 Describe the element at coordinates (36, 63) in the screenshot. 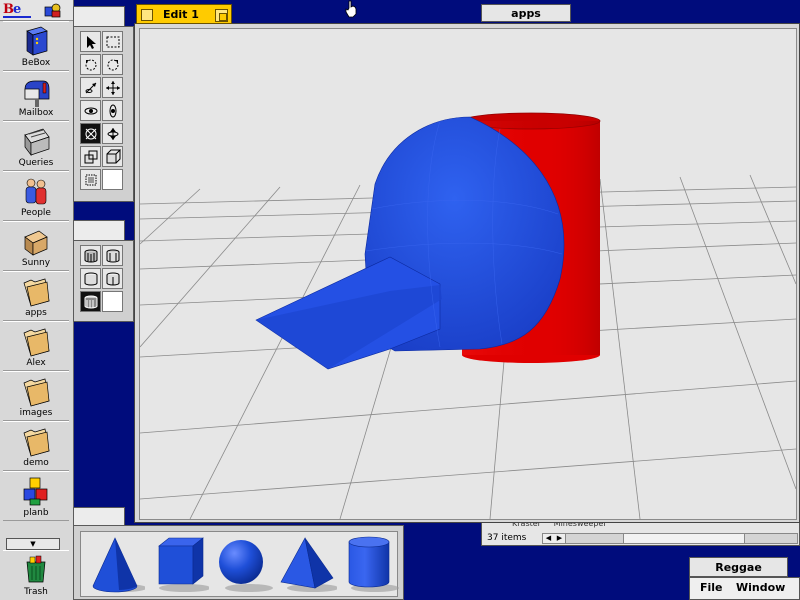

I see `deskbar-label: BeBox` at that location.